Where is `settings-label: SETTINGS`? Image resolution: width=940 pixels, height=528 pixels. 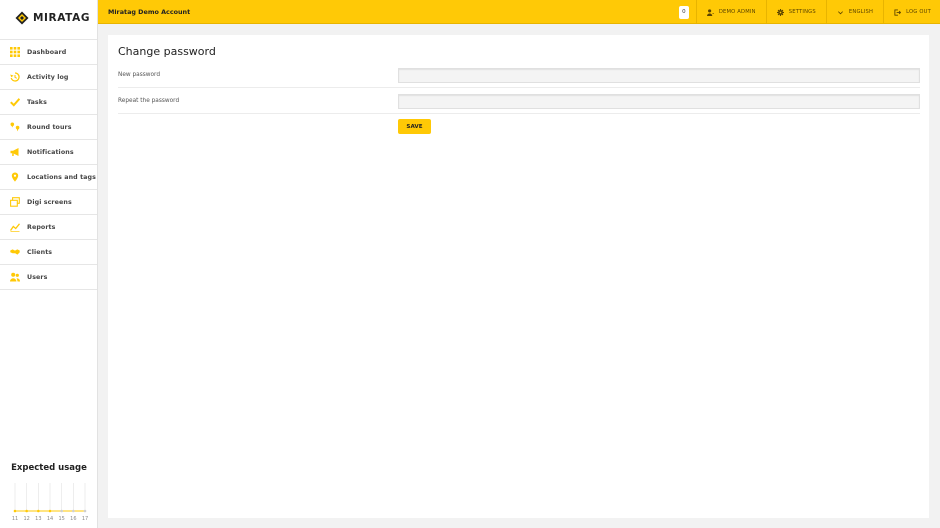
settings-label: SETTINGS is located at coordinates (802, 12).